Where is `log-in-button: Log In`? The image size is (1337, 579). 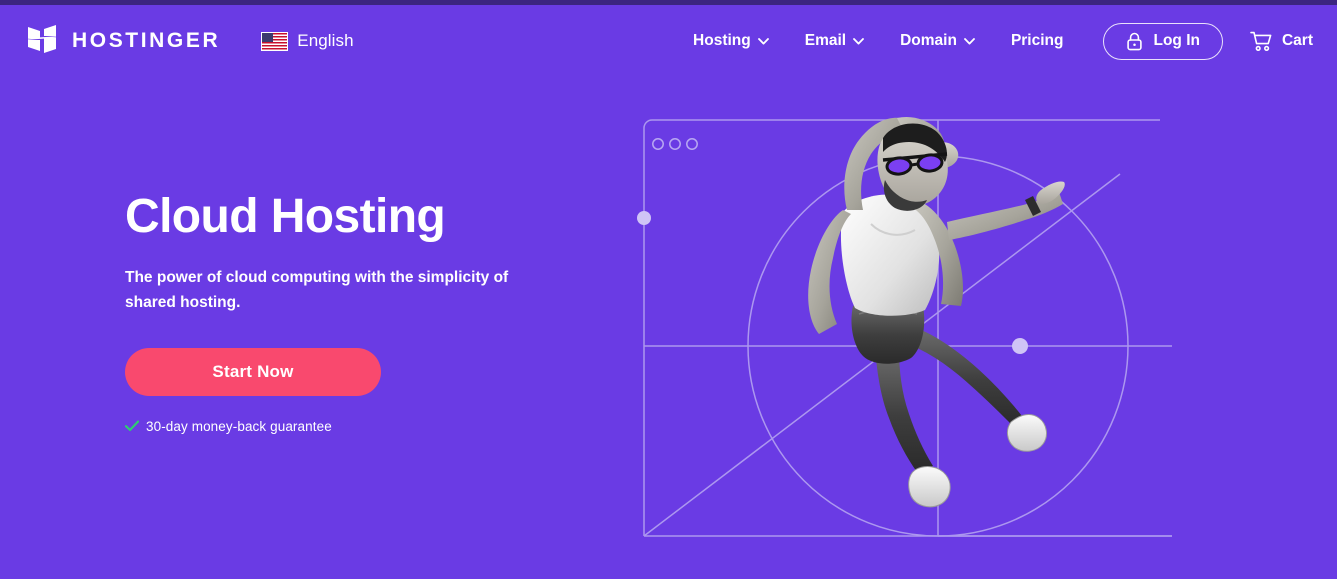
log-in-button: Log In is located at coordinates (1163, 41).